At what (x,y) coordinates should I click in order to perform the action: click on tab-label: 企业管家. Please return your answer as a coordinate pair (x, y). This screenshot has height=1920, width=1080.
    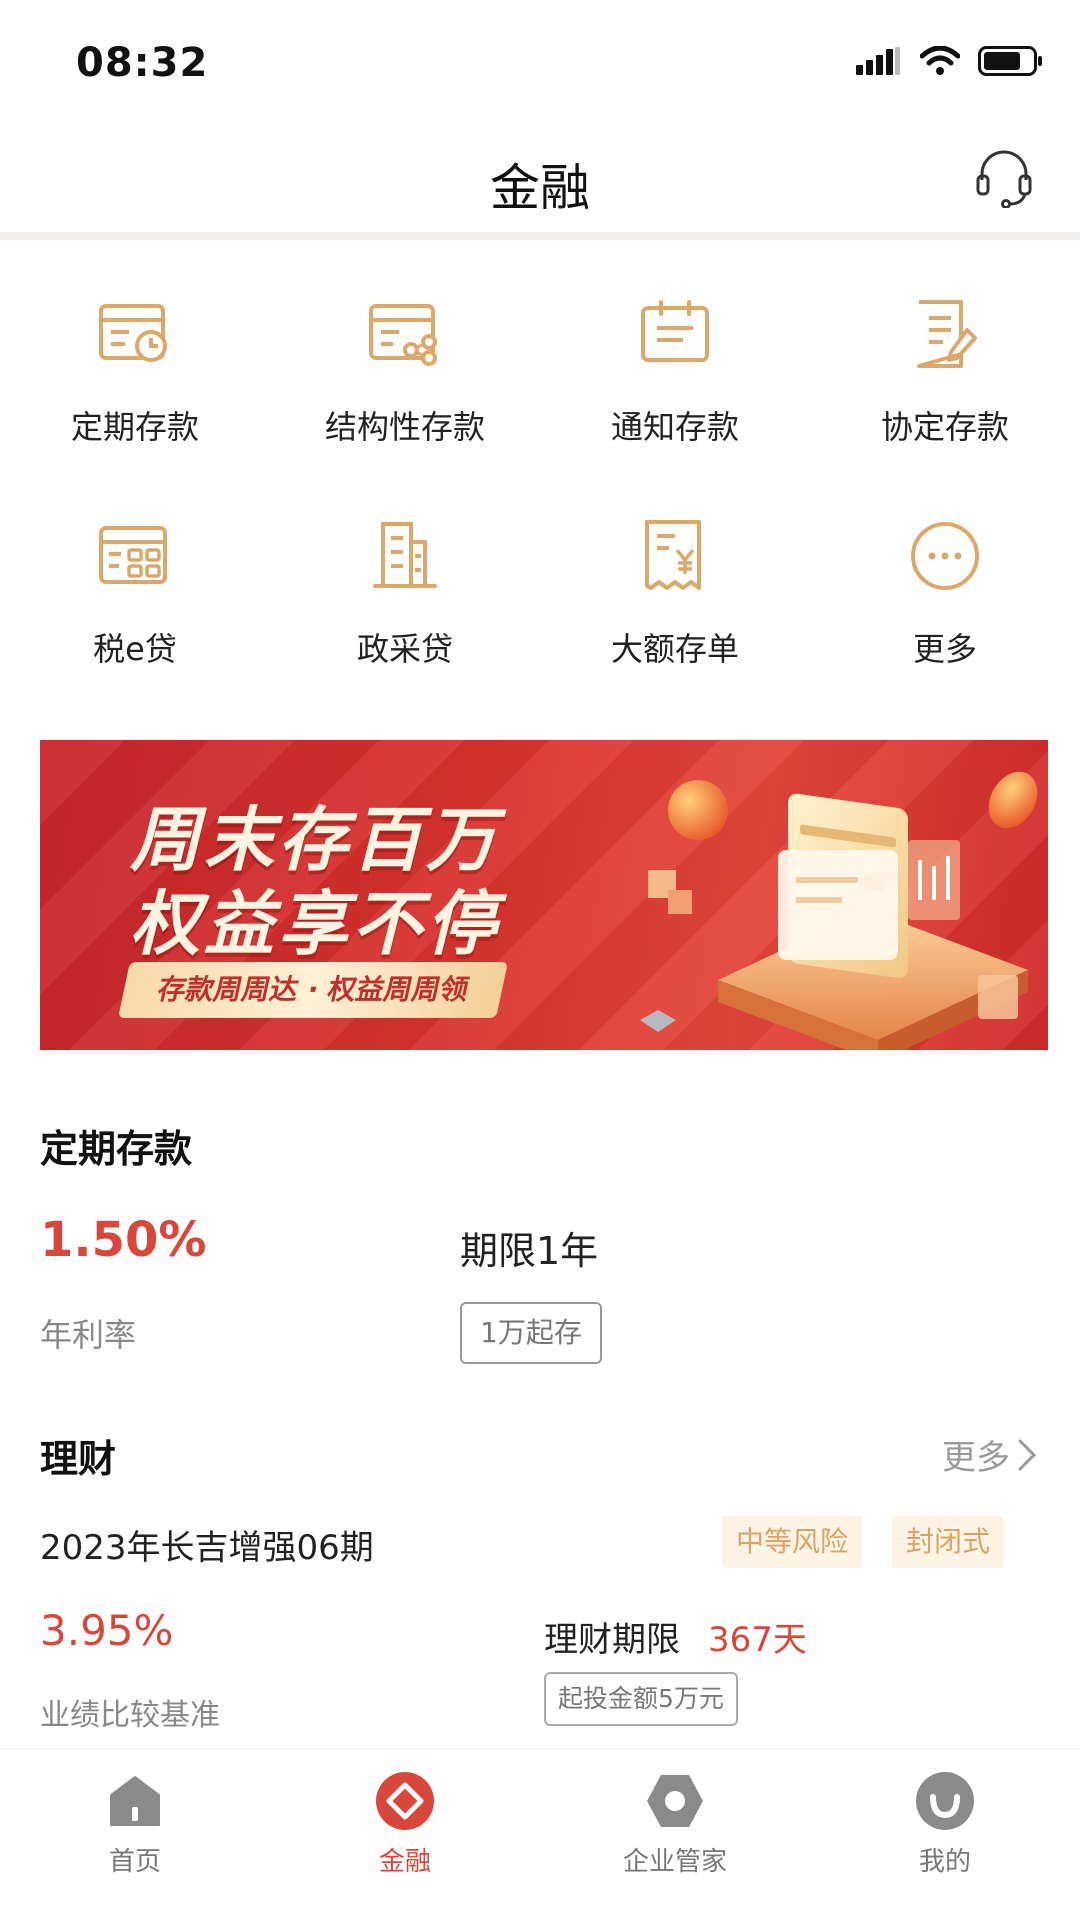
    Looking at the image, I should click on (674, 1862).